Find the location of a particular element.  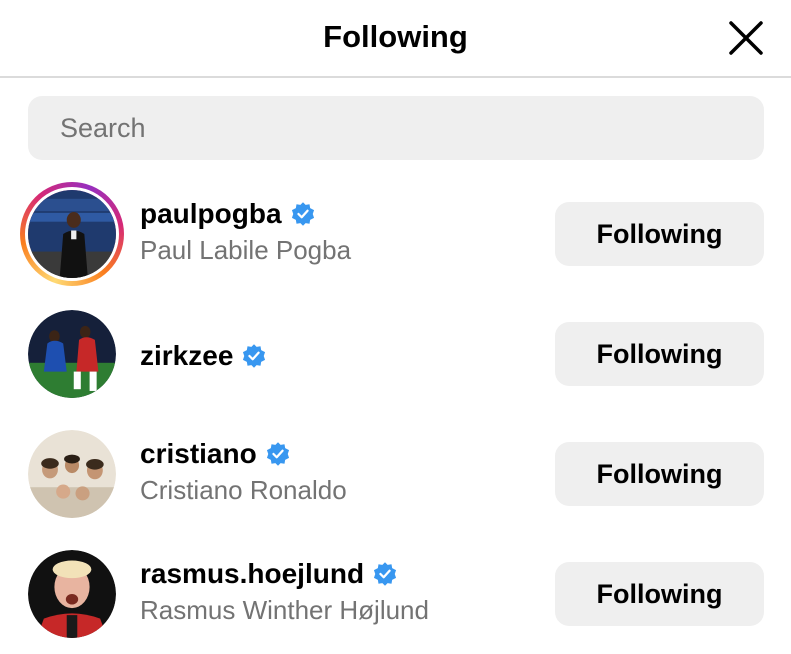

full-name: Rasmus Winther Højlund is located at coordinates (284, 610).